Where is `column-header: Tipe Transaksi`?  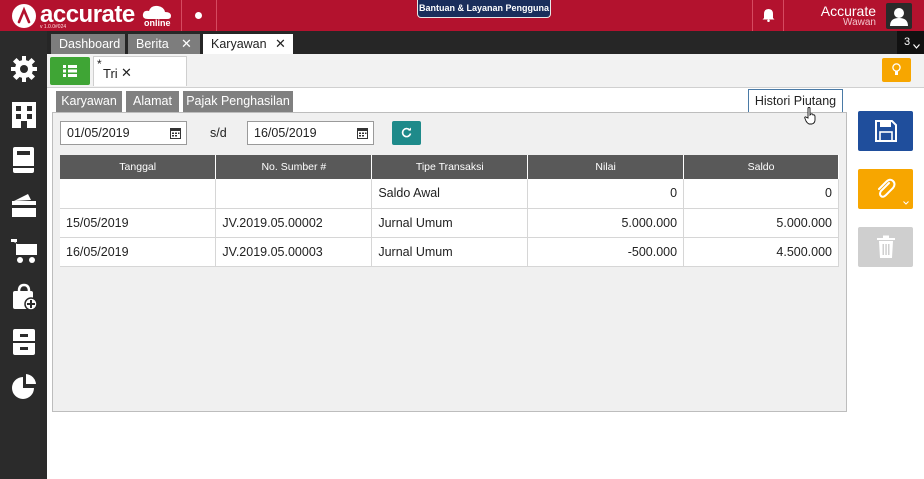 column-header: Tipe Transaksi is located at coordinates (450, 167).